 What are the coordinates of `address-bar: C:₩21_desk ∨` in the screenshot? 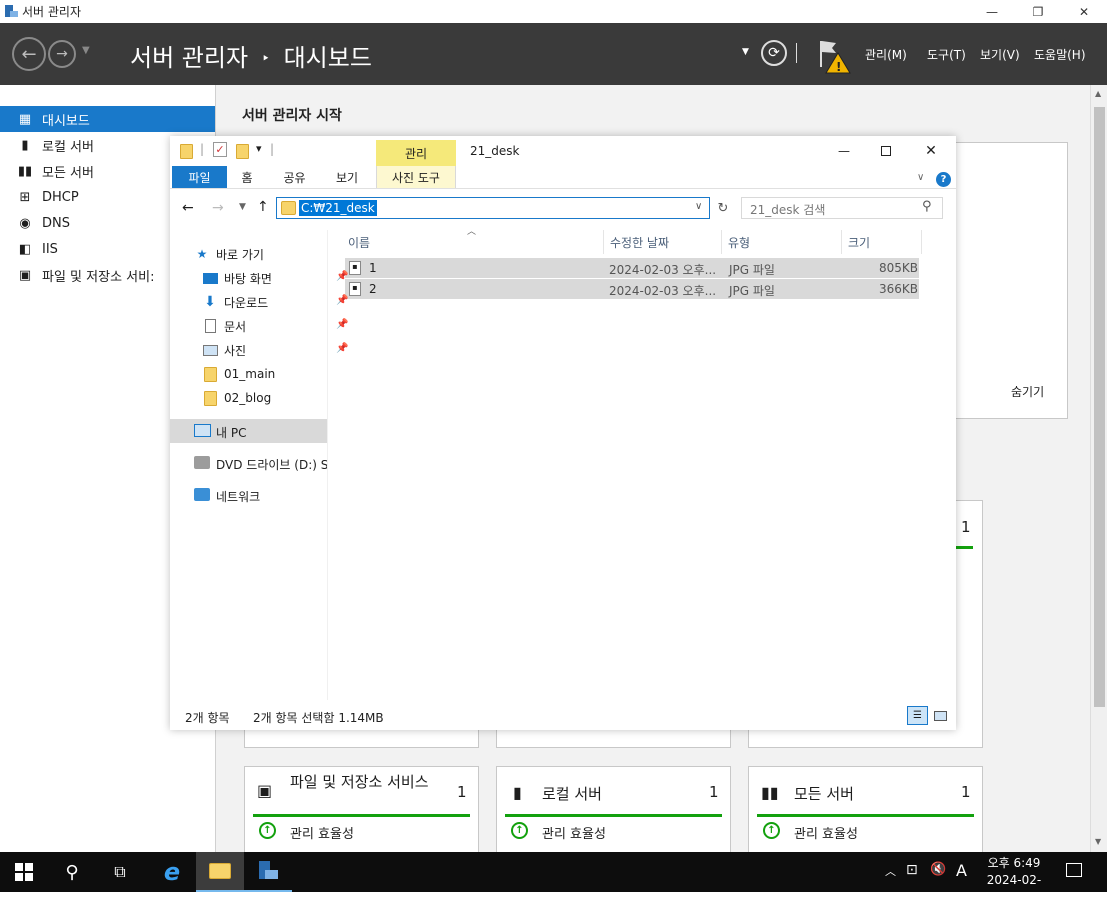 It's located at (493, 208).